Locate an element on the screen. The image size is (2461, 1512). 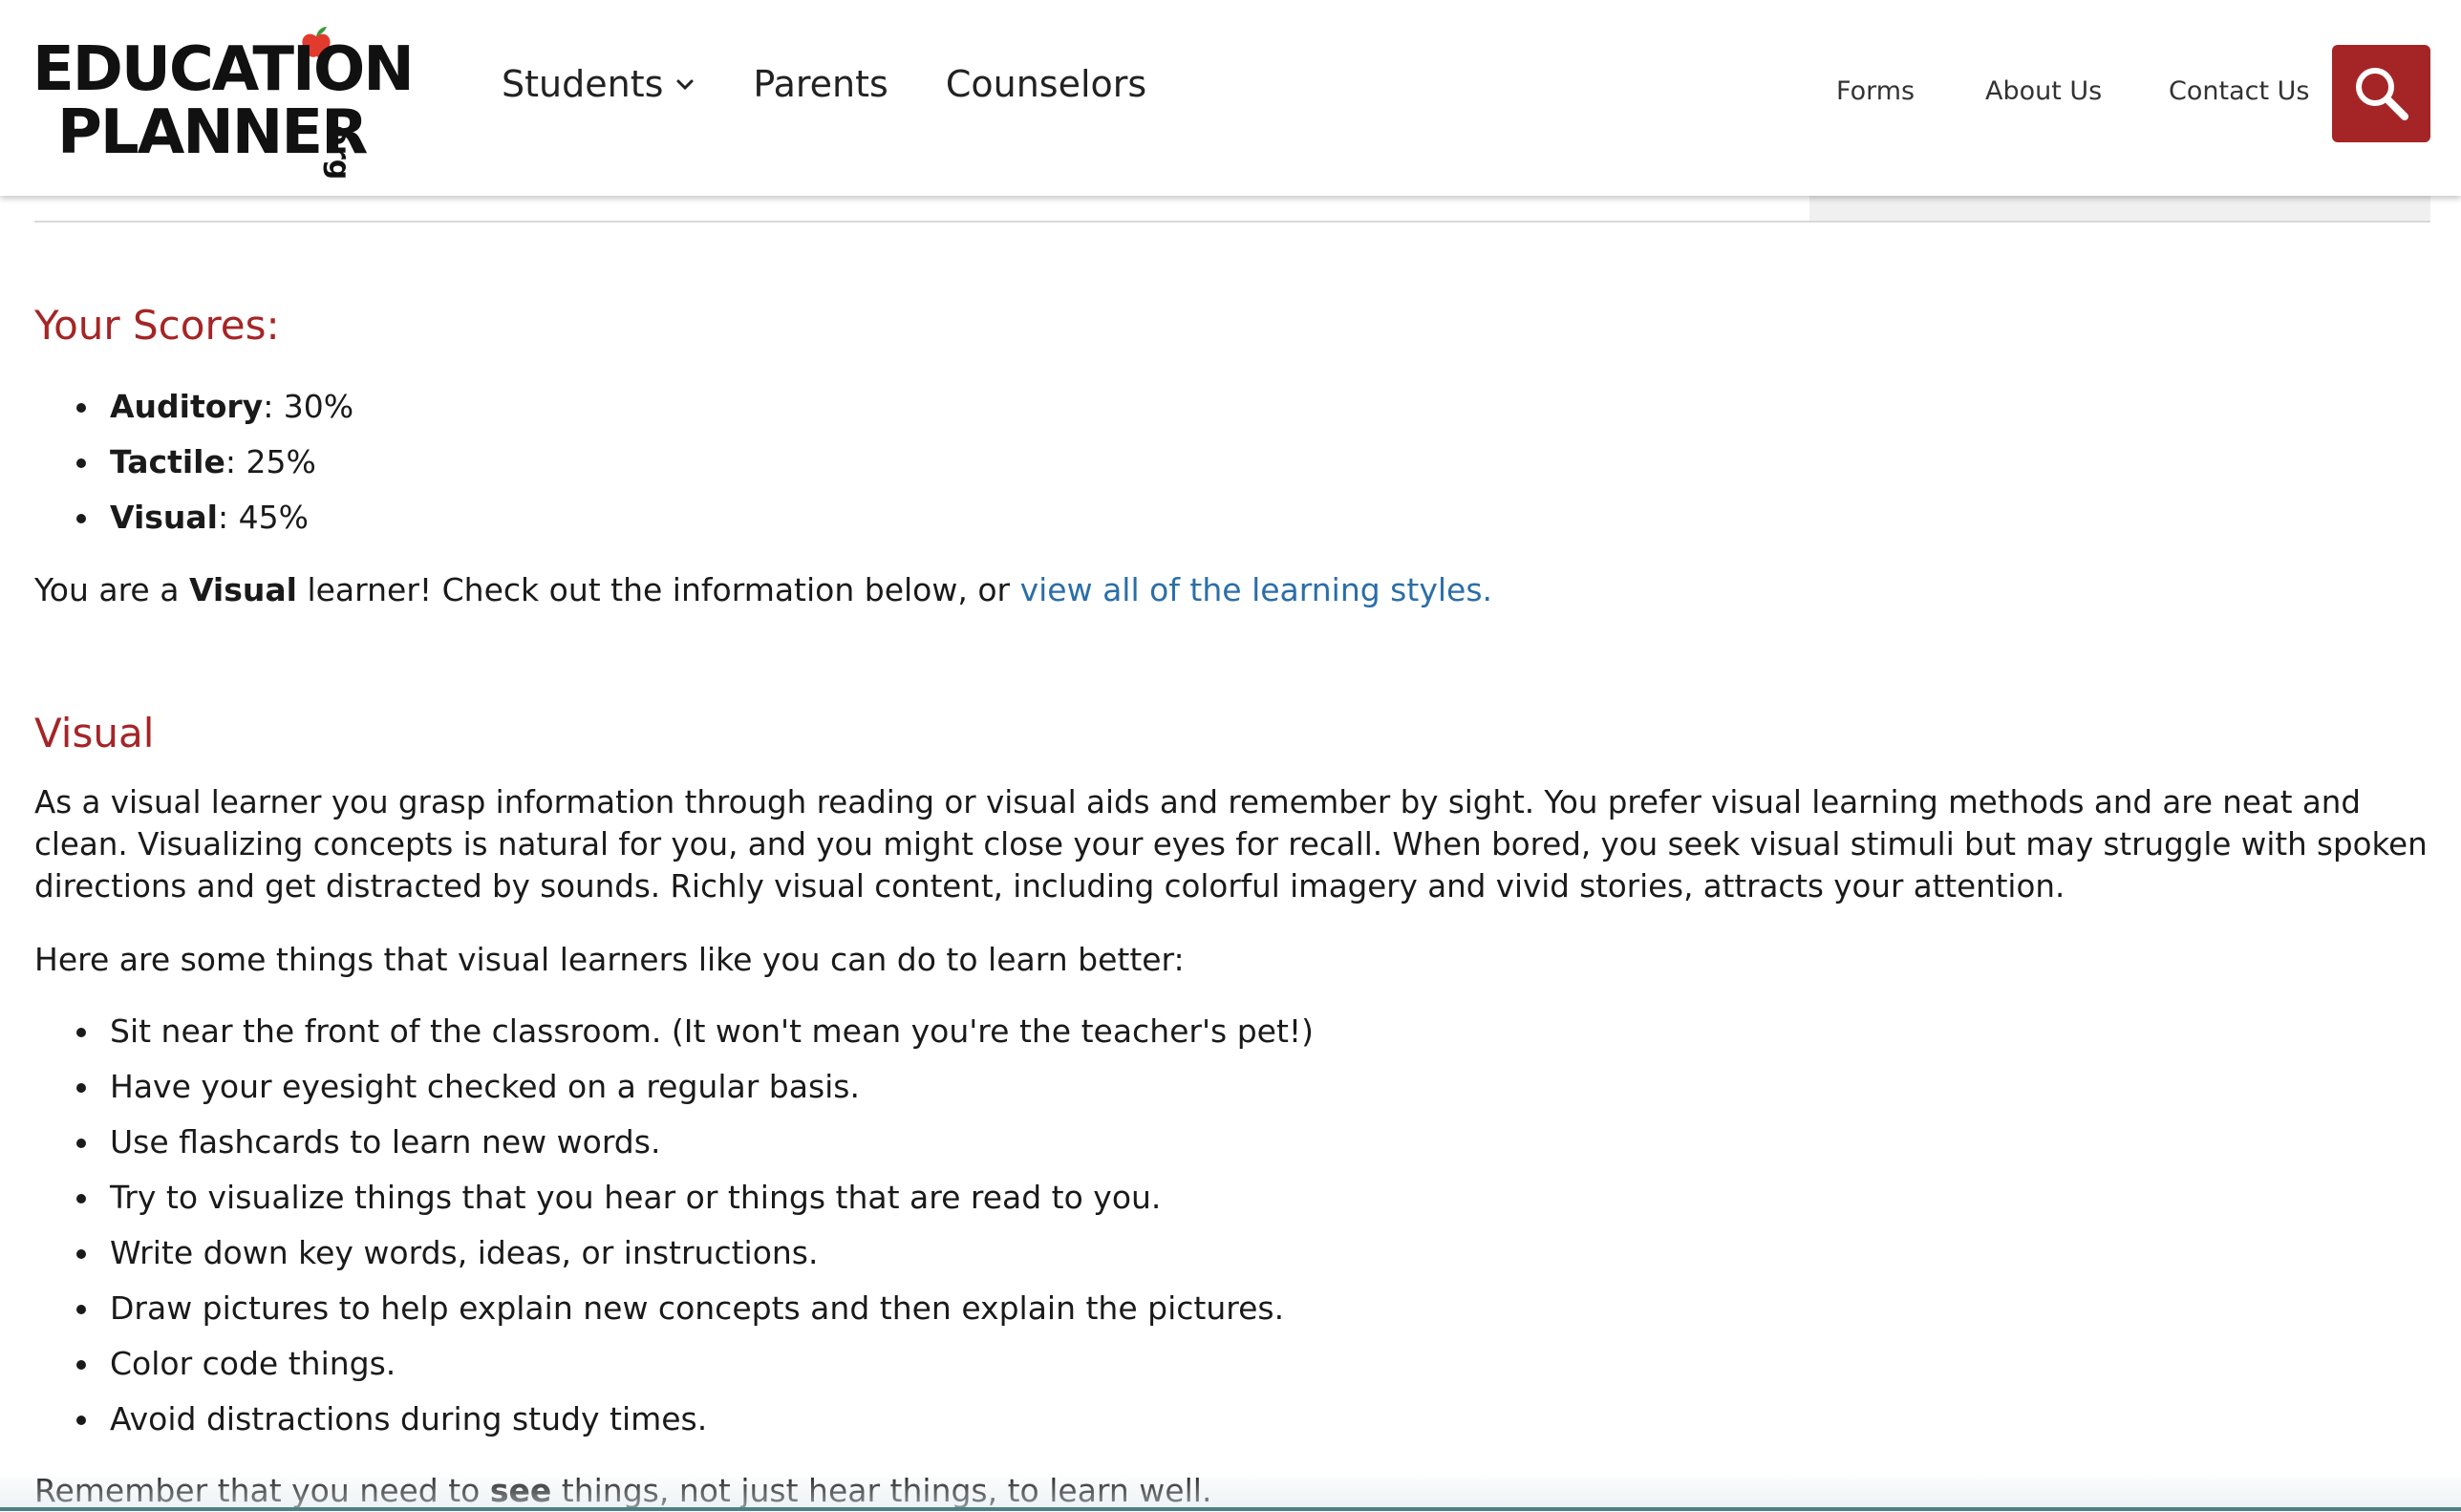
list-item: Use flashcards to learn new words. is located at coordinates (674, 1142).